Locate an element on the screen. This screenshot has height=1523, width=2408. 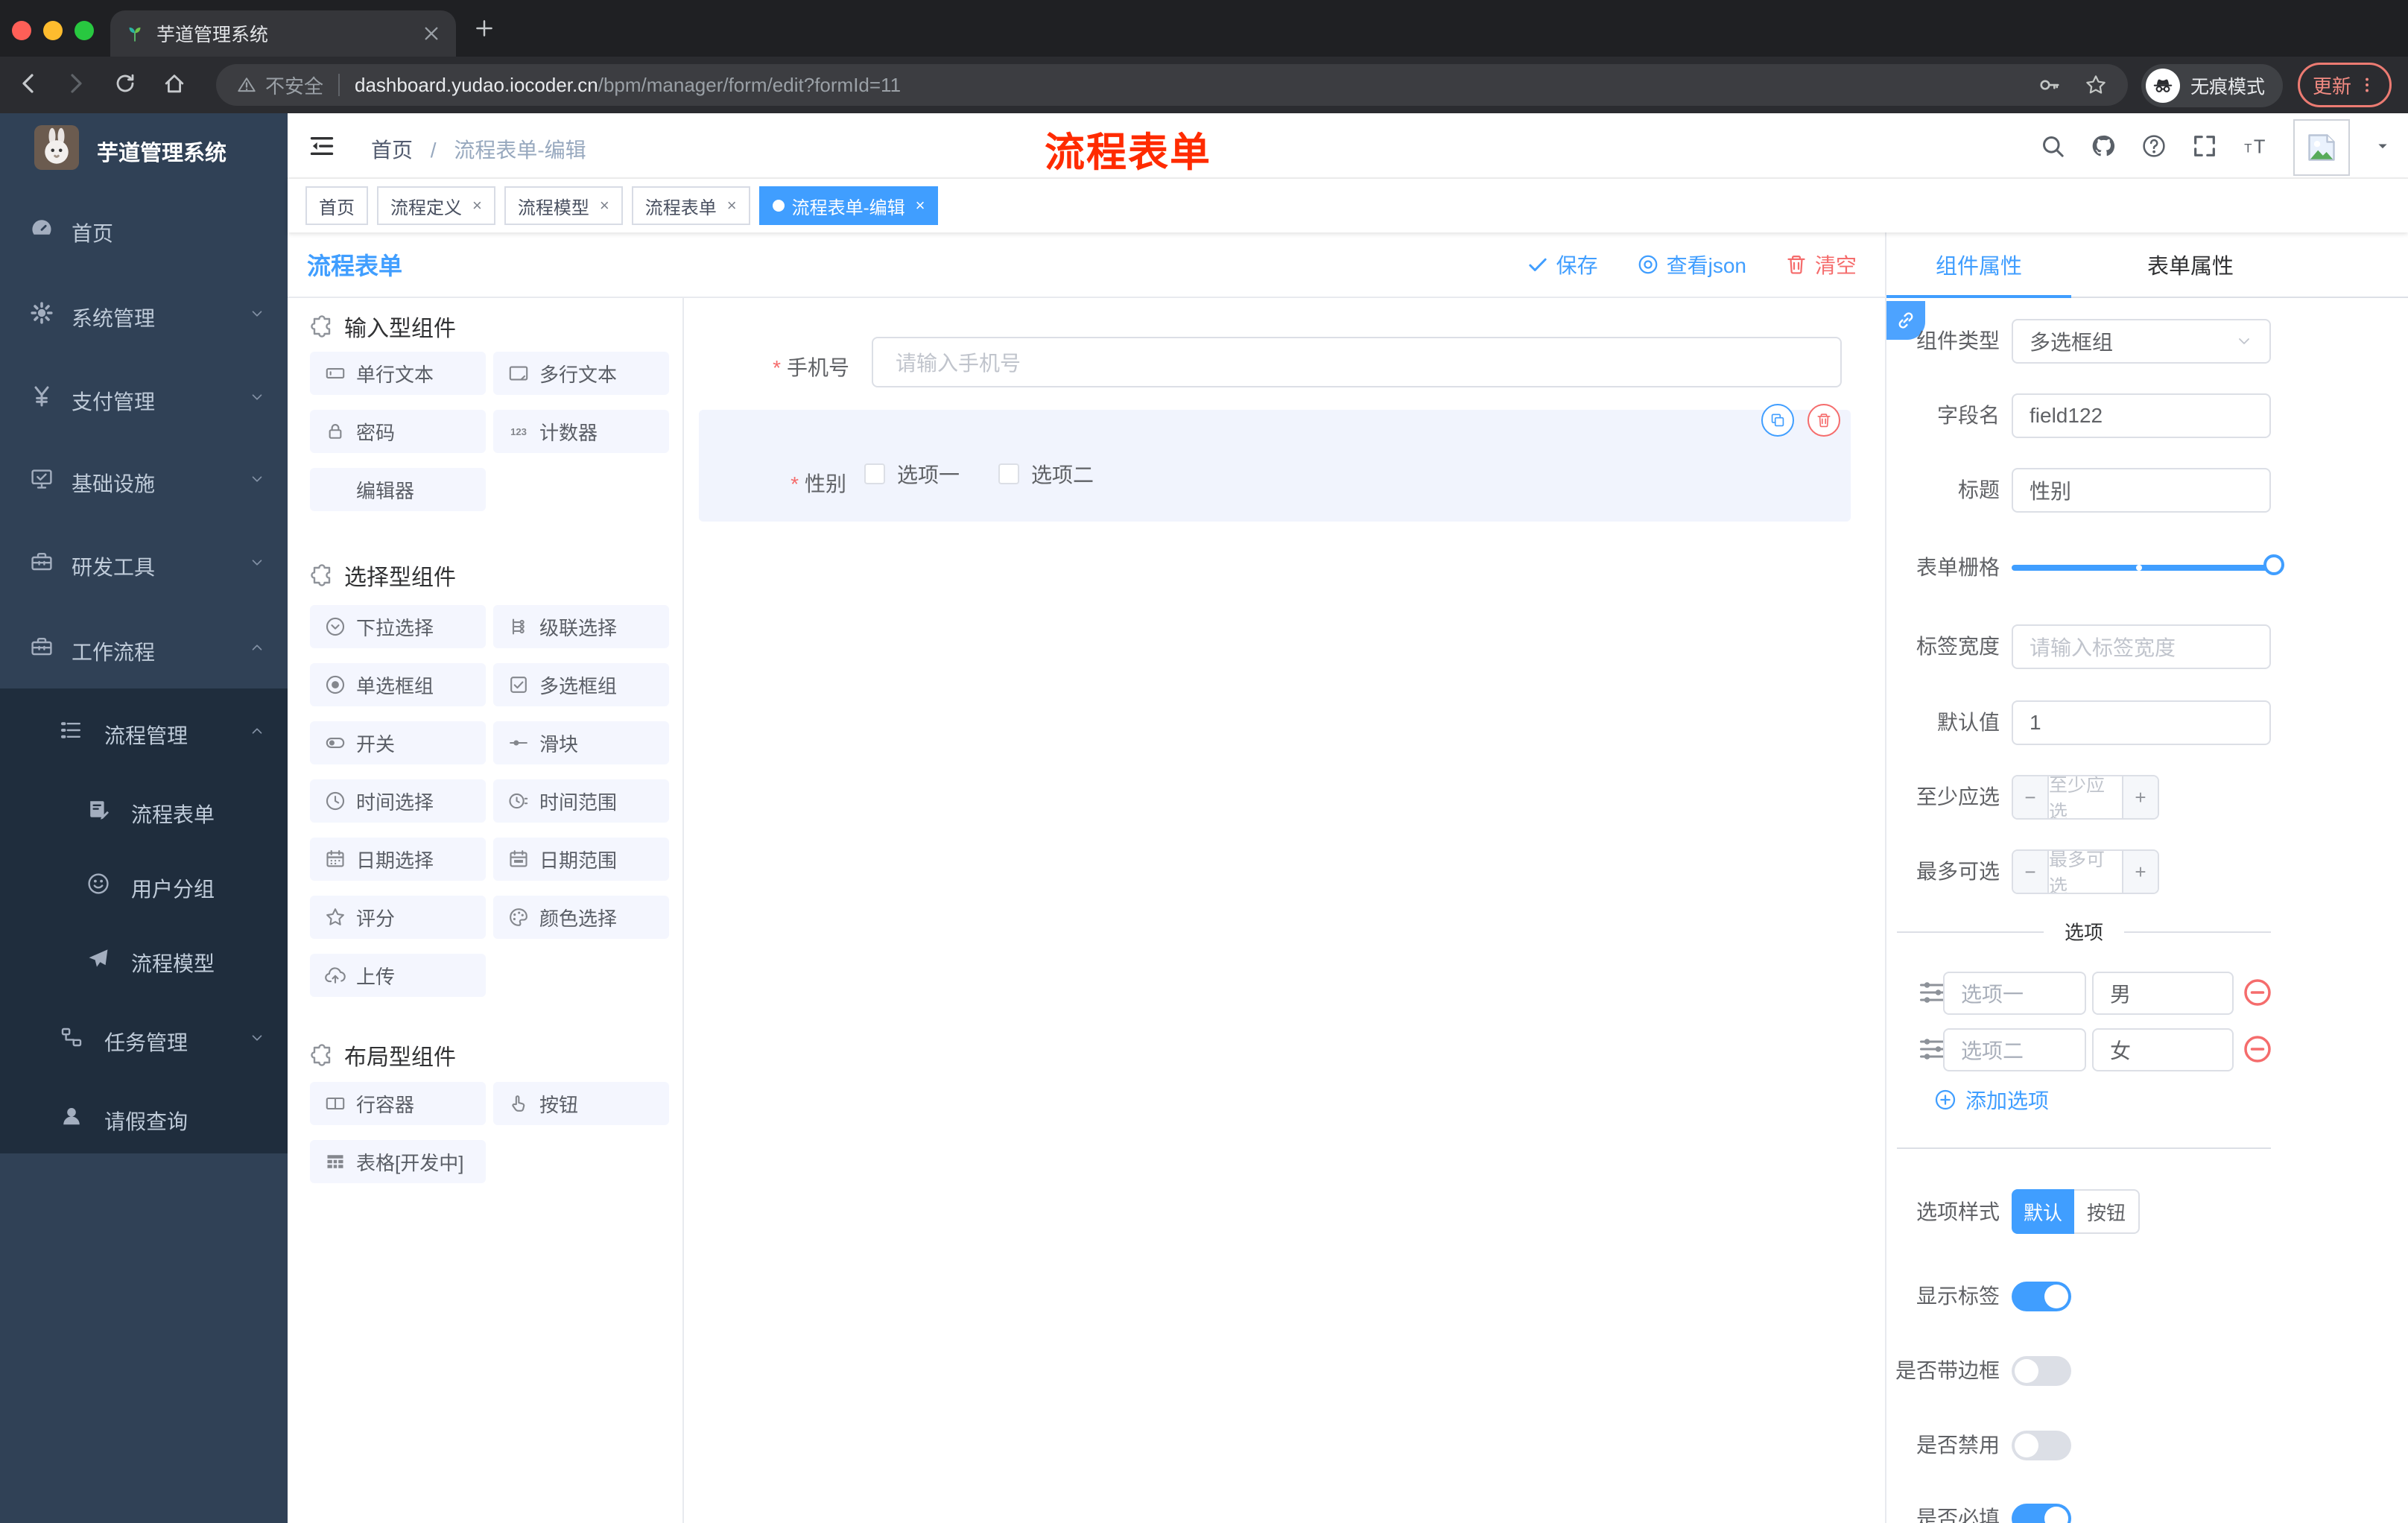
sidebar-item-系统管理: 系统管理 is located at coordinates (144, 313).